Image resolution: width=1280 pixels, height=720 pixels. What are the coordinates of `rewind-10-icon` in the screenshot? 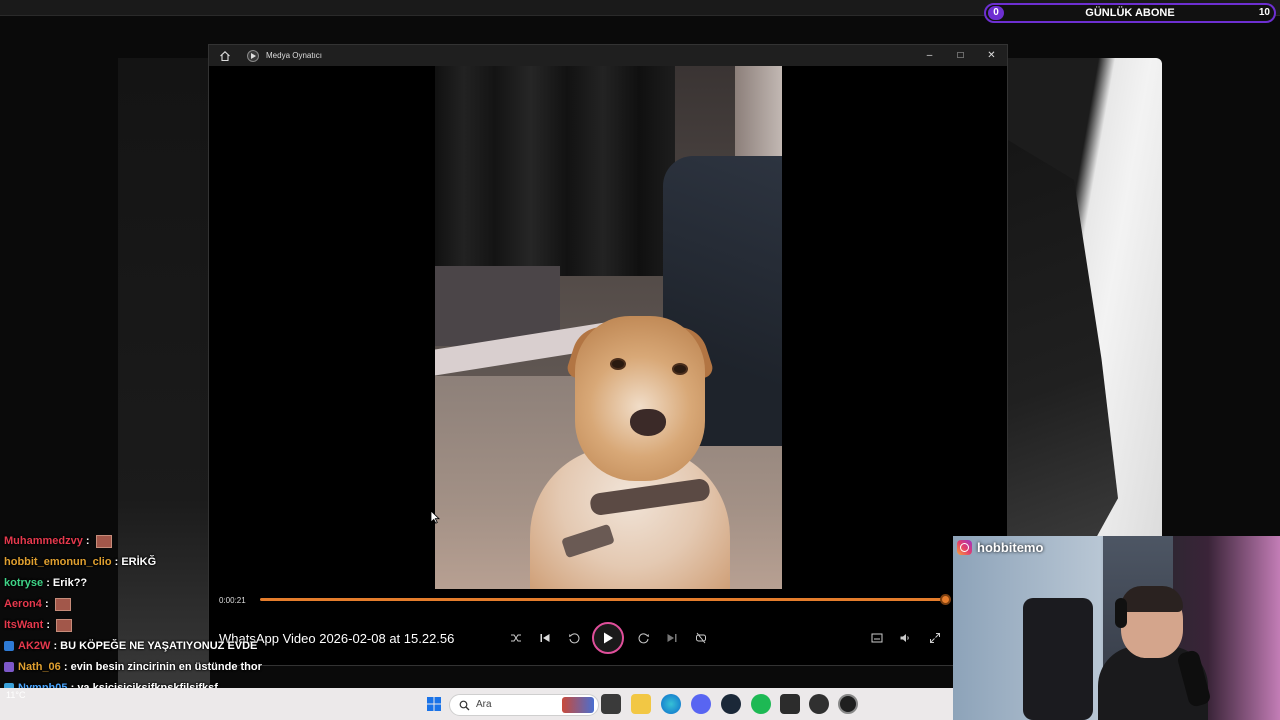 It's located at (574, 638).